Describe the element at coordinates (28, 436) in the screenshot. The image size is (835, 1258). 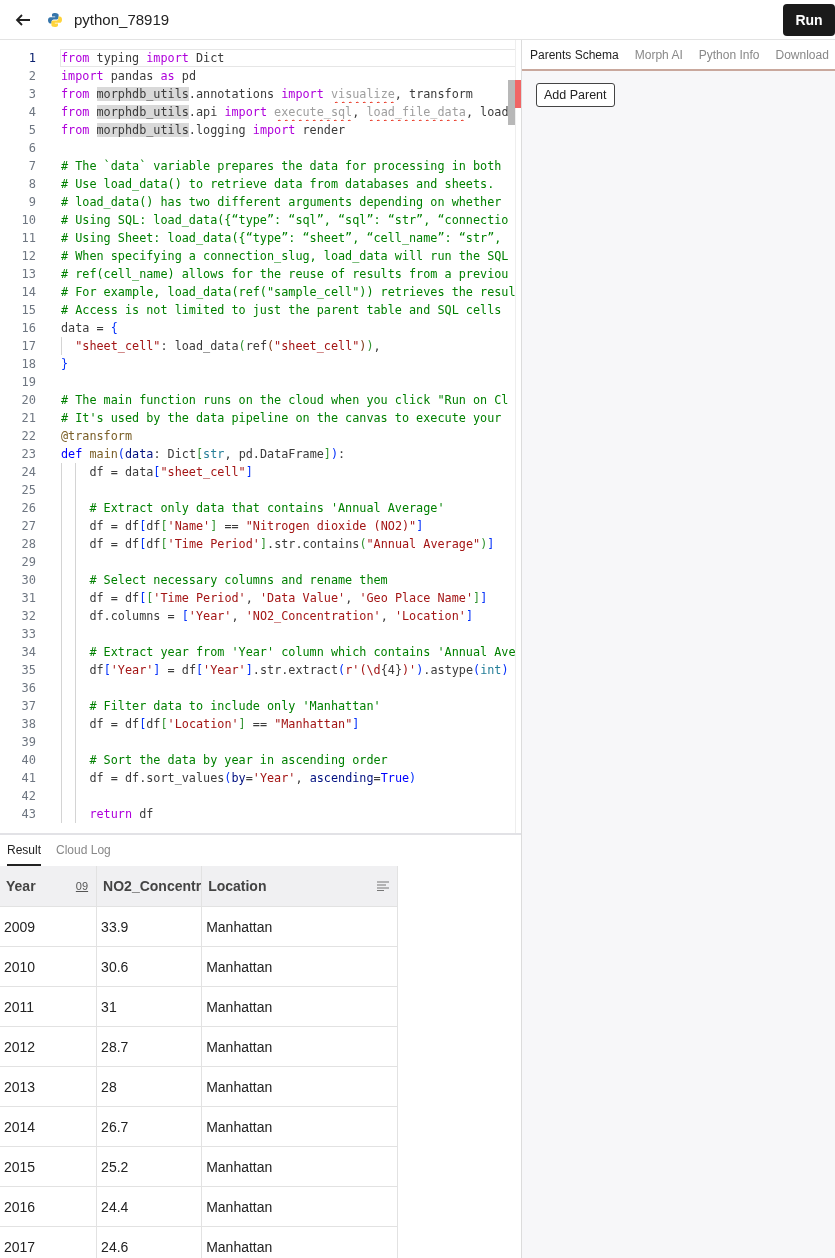
I see `line-number: 22` at that location.